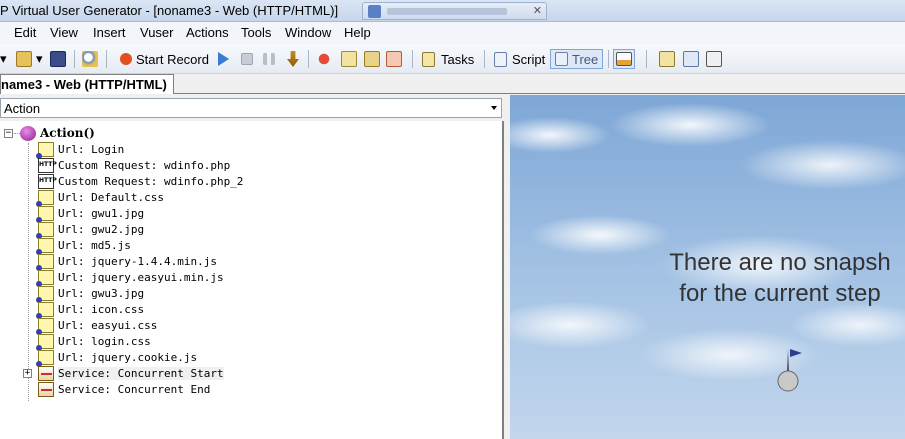 The image size is (905, 439). Describe the element at coordinates (58, 59) in the screenshot. I see `save-icon` at that location.